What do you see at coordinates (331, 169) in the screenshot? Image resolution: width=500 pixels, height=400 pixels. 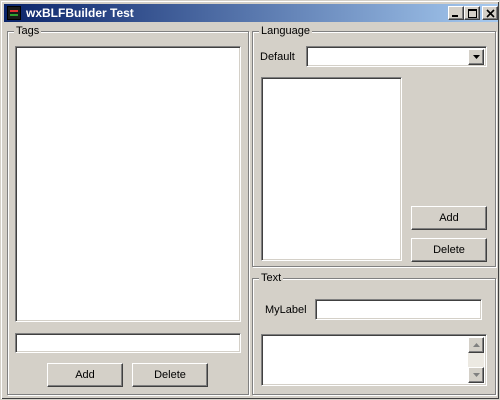 I see `language-list` at bounding box center [331, 169].